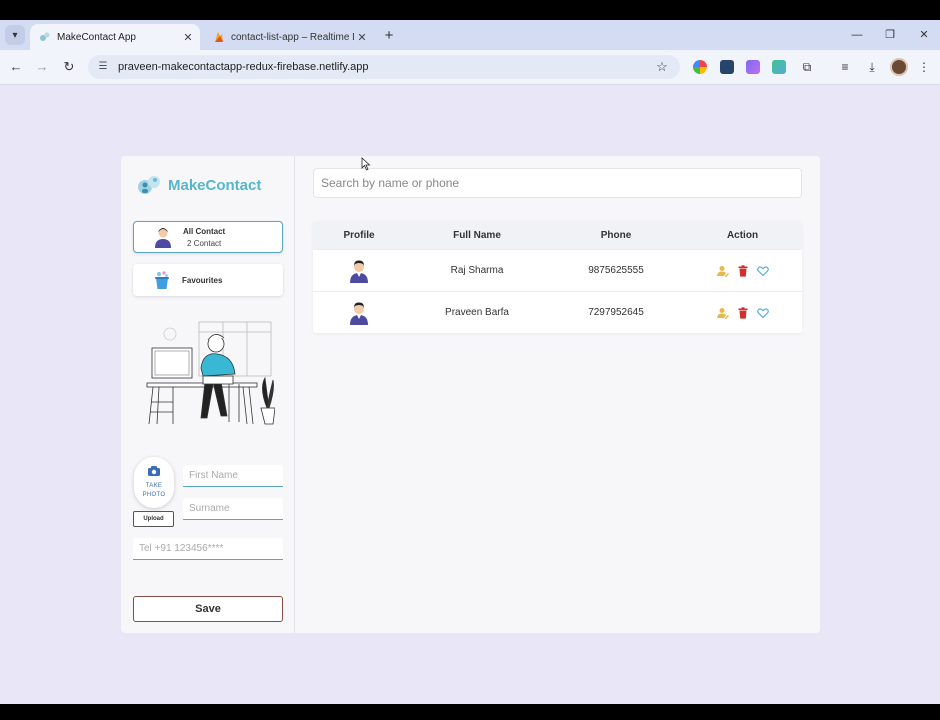 The image size is (940, 720). What do you see at coordinates (366, 164) in the screenshot?
I see `mouse-cursor-icon` at bounding box center [366, 164].